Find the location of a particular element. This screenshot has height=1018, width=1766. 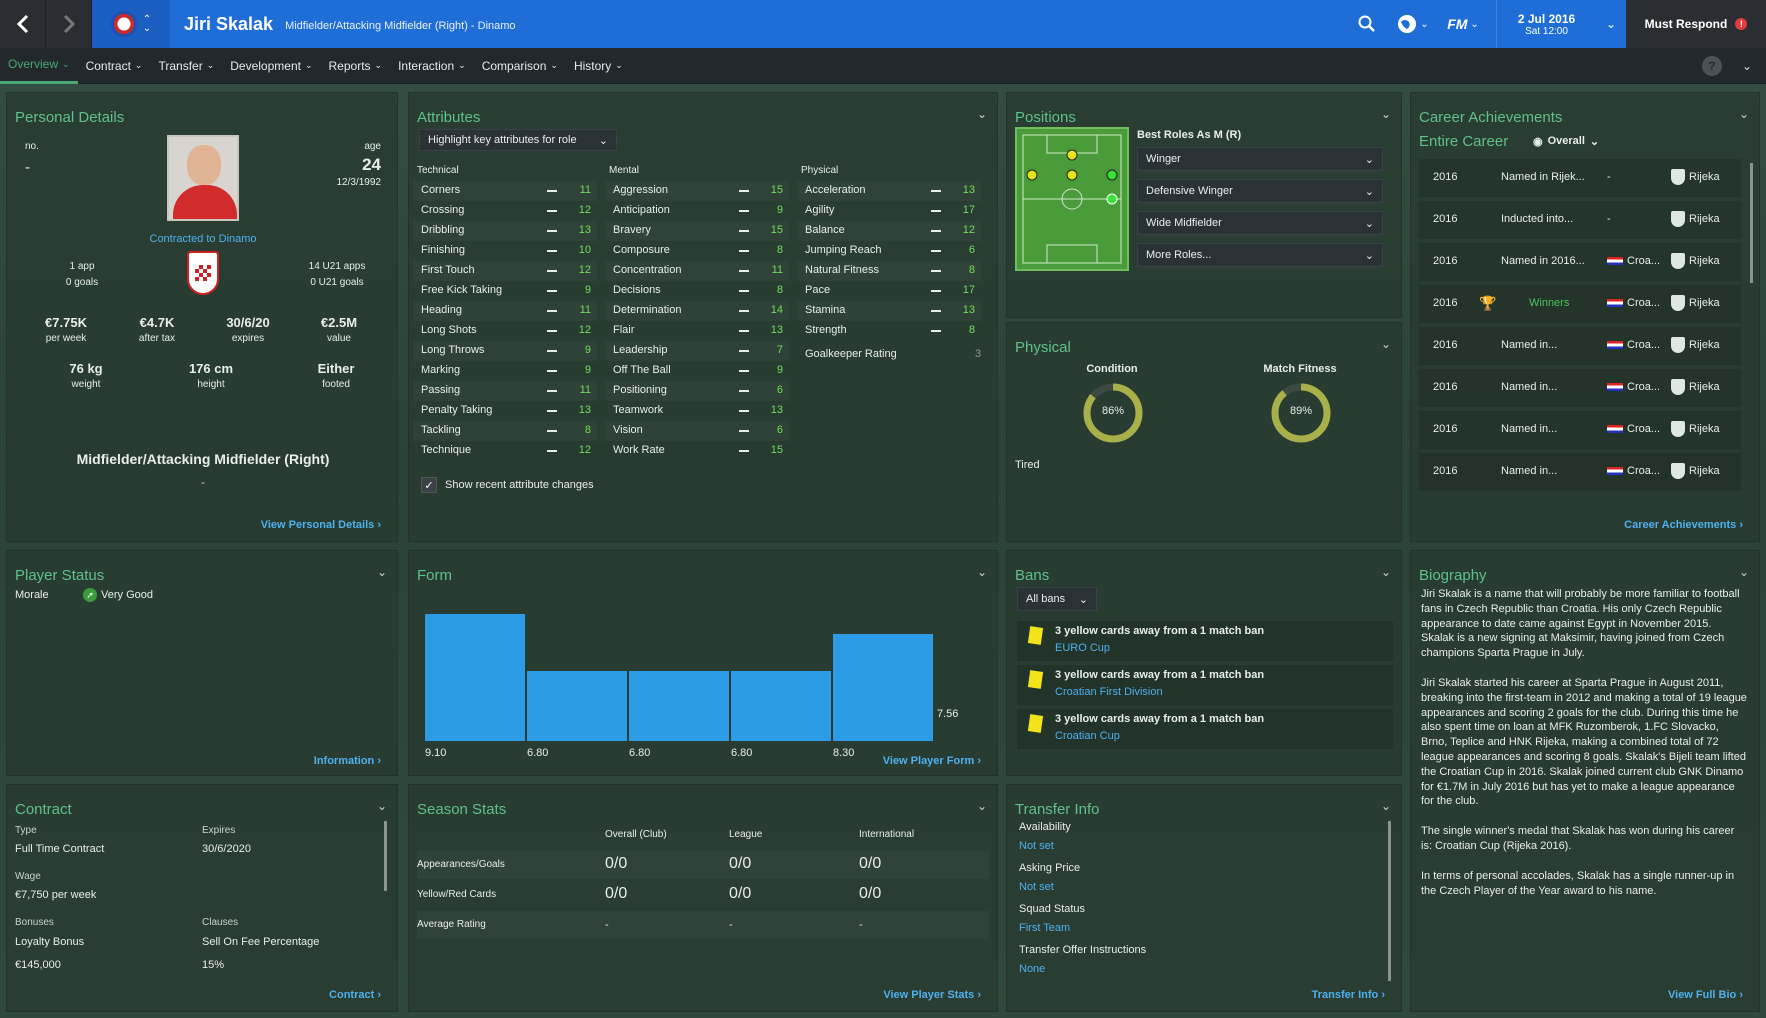

calendar-dropdown: ⌄ is located at coordinates (1611, 24).